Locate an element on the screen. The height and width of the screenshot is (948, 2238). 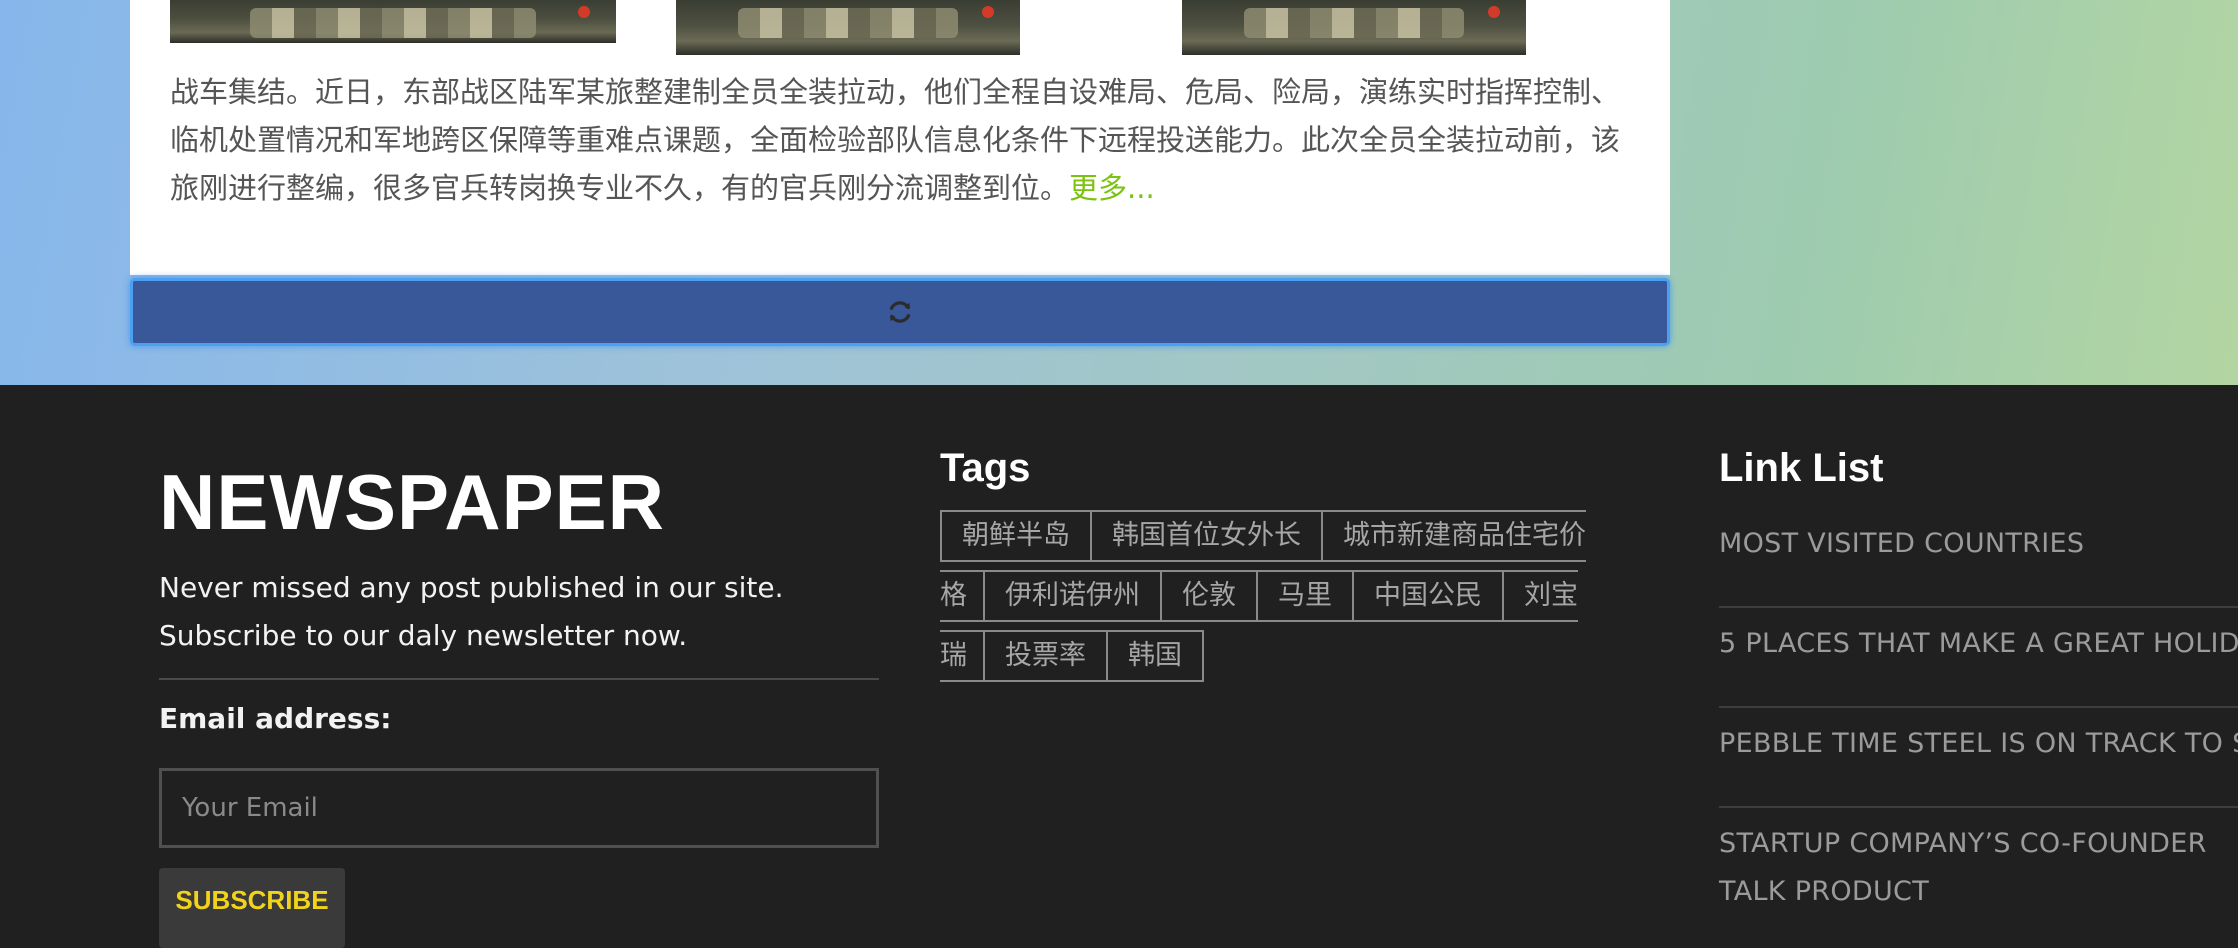
tag-link: 朝鲜半岛 is located at coordinates (1015, 536).